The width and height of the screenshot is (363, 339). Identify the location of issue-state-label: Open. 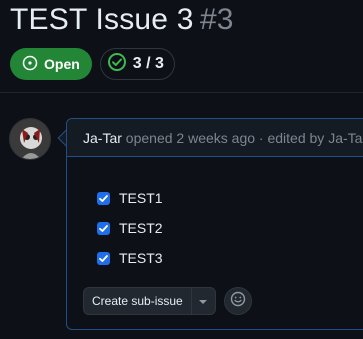
(62, 64).